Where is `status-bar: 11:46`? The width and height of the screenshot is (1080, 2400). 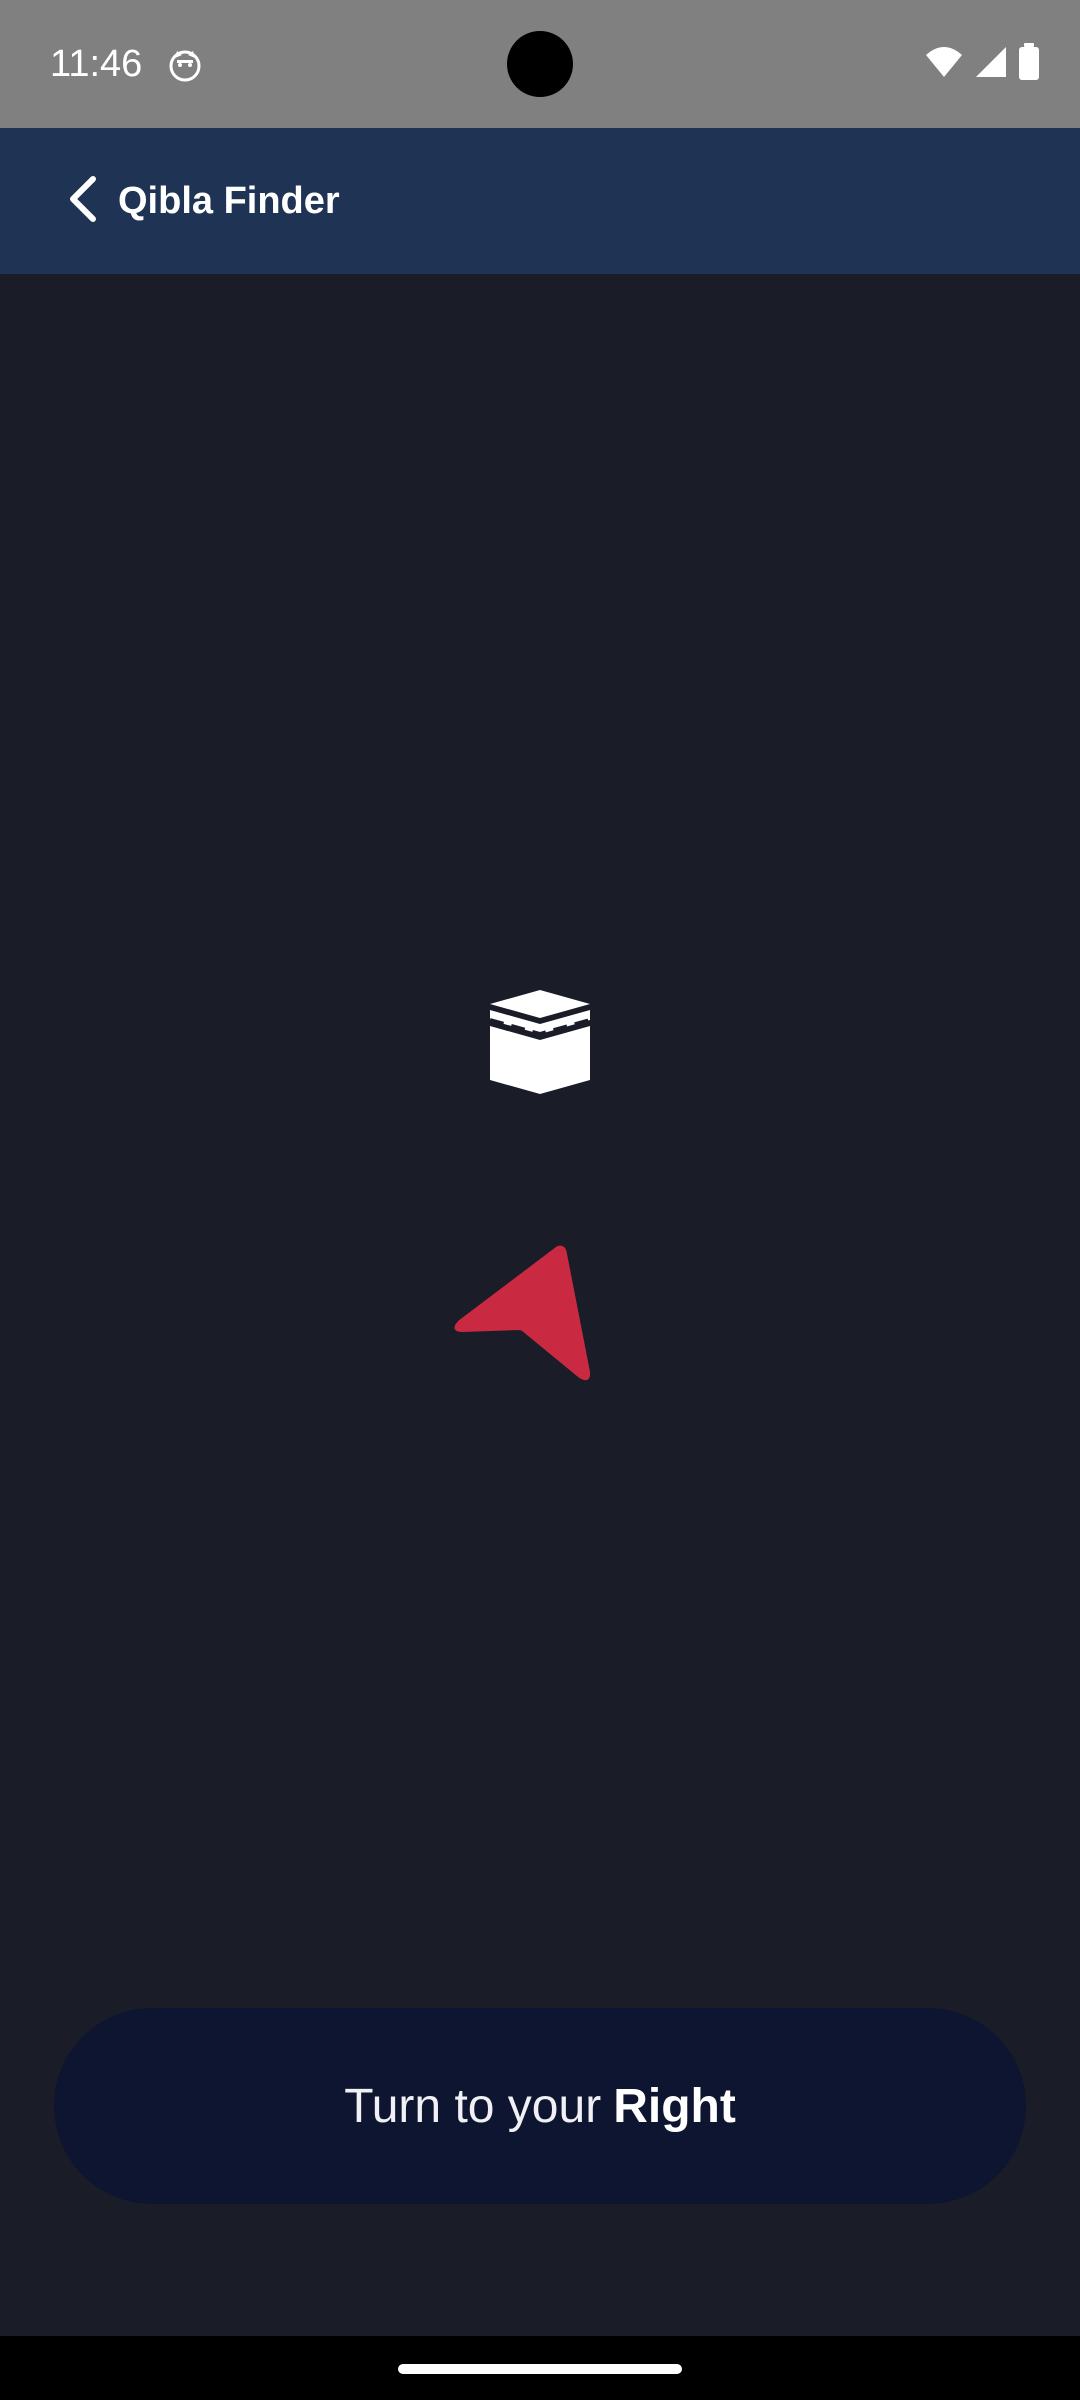
status-bar: 11:46 is located at coordinates (540, 64).